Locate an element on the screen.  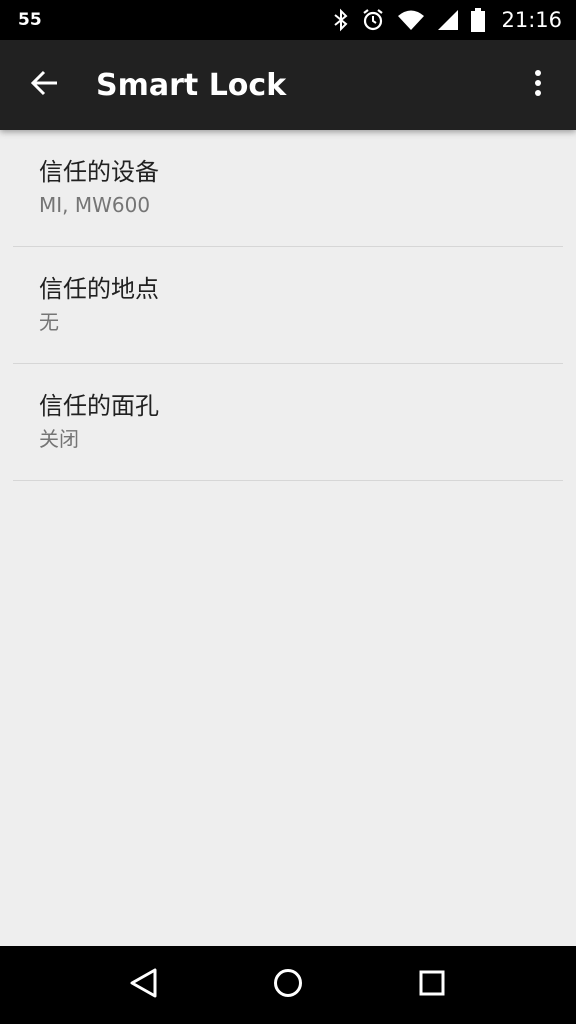
home-circle-icon is located at coordinates (288, 985).